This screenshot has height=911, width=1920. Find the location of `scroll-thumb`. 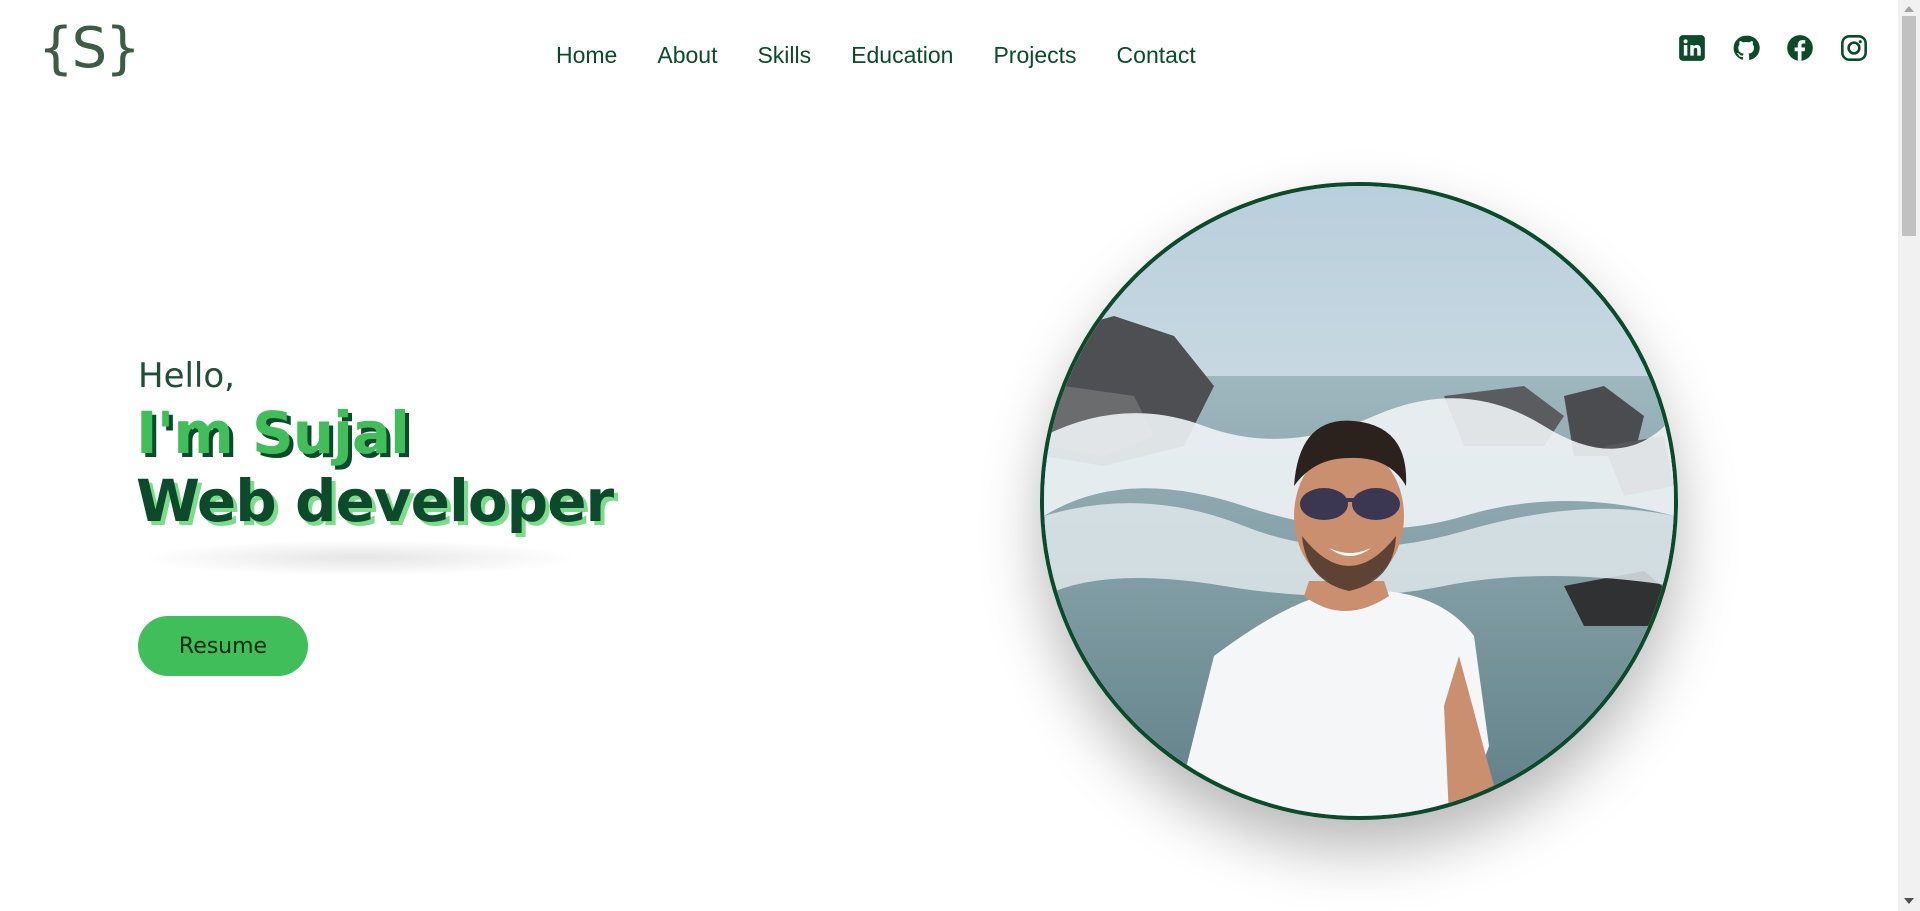

scroll-thumb is located at coordinates (1909, 126).